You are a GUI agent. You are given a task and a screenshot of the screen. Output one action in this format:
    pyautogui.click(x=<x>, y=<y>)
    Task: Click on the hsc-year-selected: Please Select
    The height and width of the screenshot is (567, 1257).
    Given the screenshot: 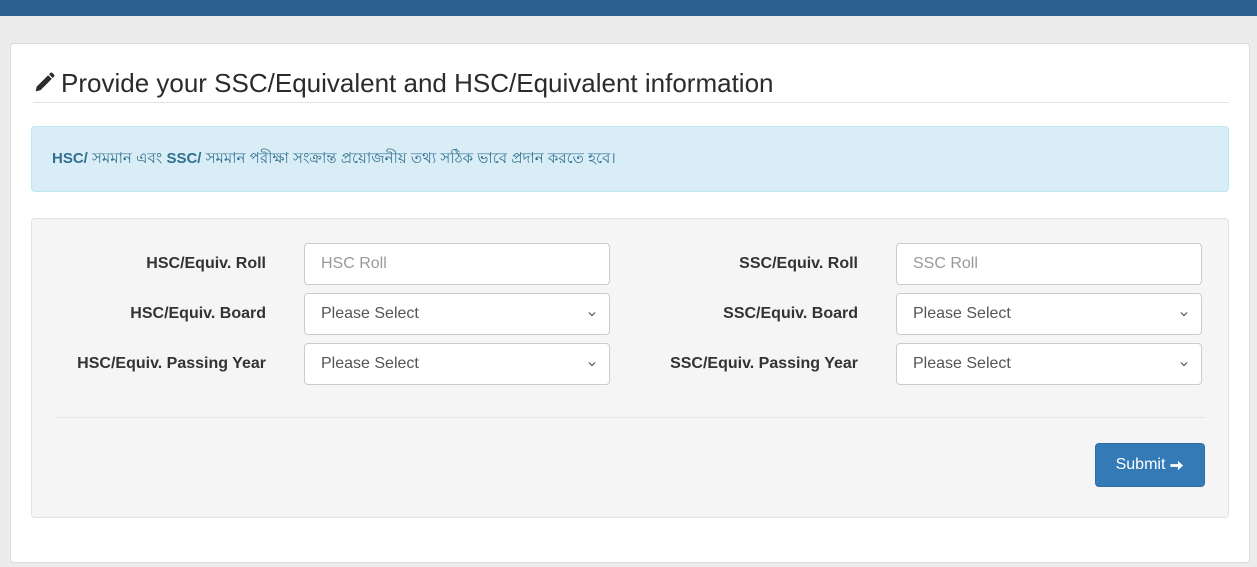 What is the action you would take?
    pyautogui.click(x=370, y=363)
    